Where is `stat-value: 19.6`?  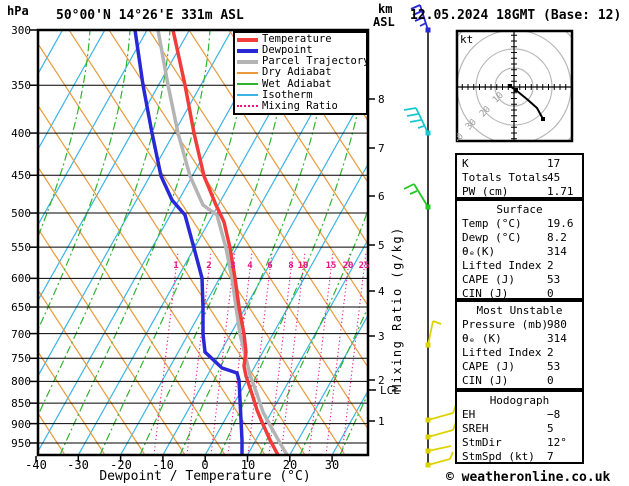 stat-value: 19.6 is located at coordinates (560, 223).